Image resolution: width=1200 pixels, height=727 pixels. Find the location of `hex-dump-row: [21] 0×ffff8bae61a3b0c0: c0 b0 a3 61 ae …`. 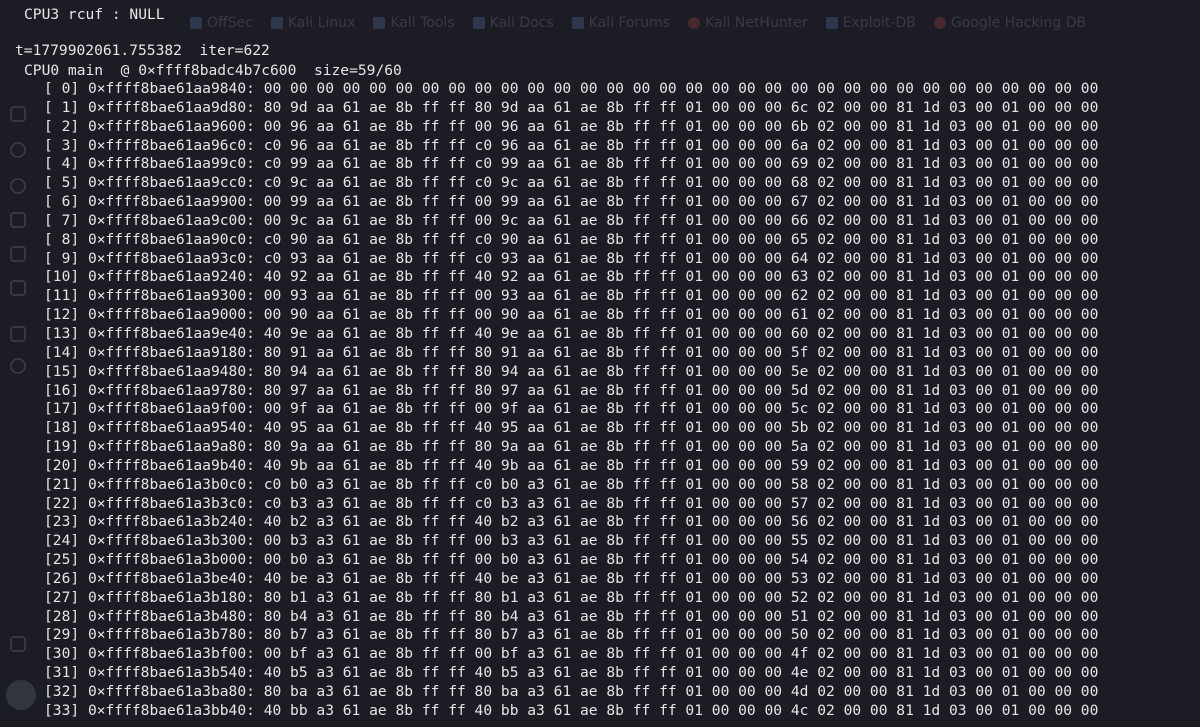

hex-dump-row: [21] 0×ffff8bae61a3b0c0: c0 b0 a3 61 ae … is located at coordinates (614, 485).